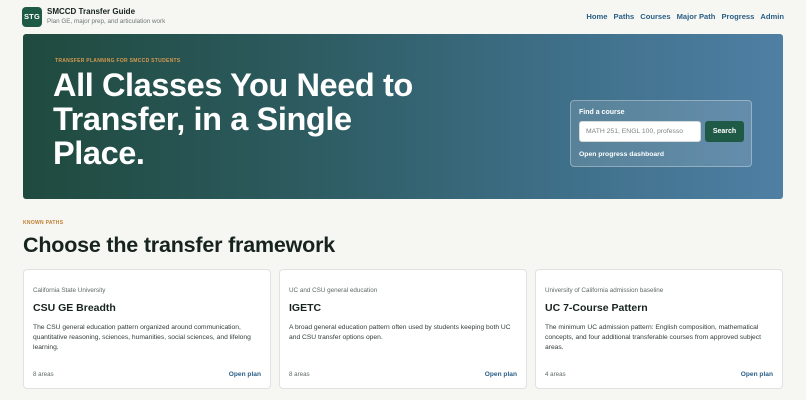 This screenshot has width=806, height=400. Describe the element at coordinates (43, 223) in the screenshot. I see `section-eyebrow: KNOWN PATHS` at that location.